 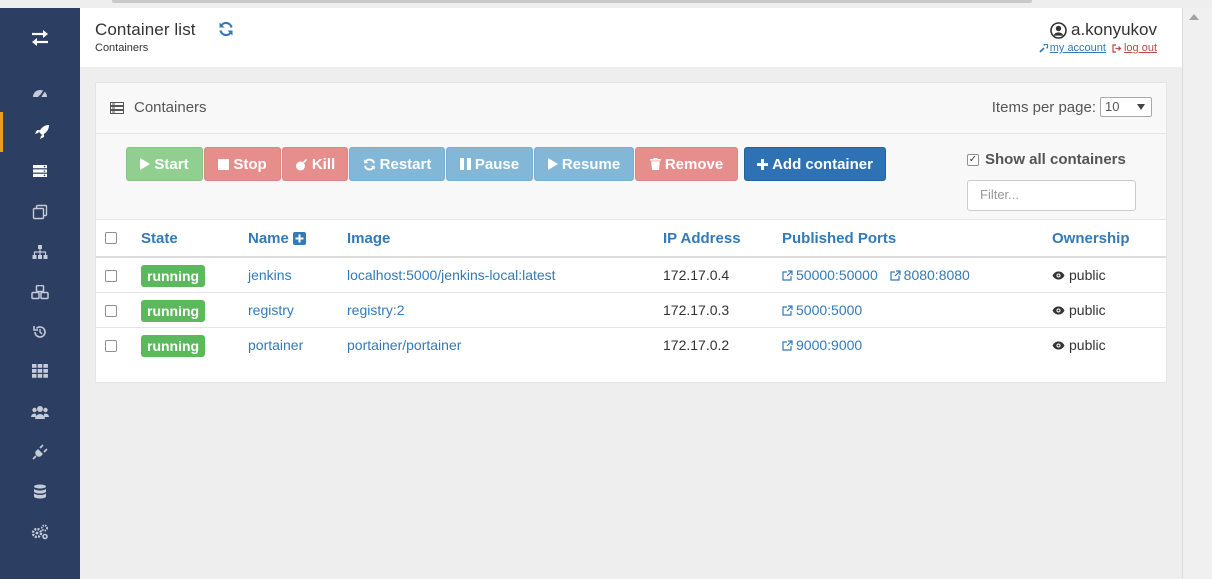 I want to click on ip-address: 172.17.0.3, so click(x=696, y=310).